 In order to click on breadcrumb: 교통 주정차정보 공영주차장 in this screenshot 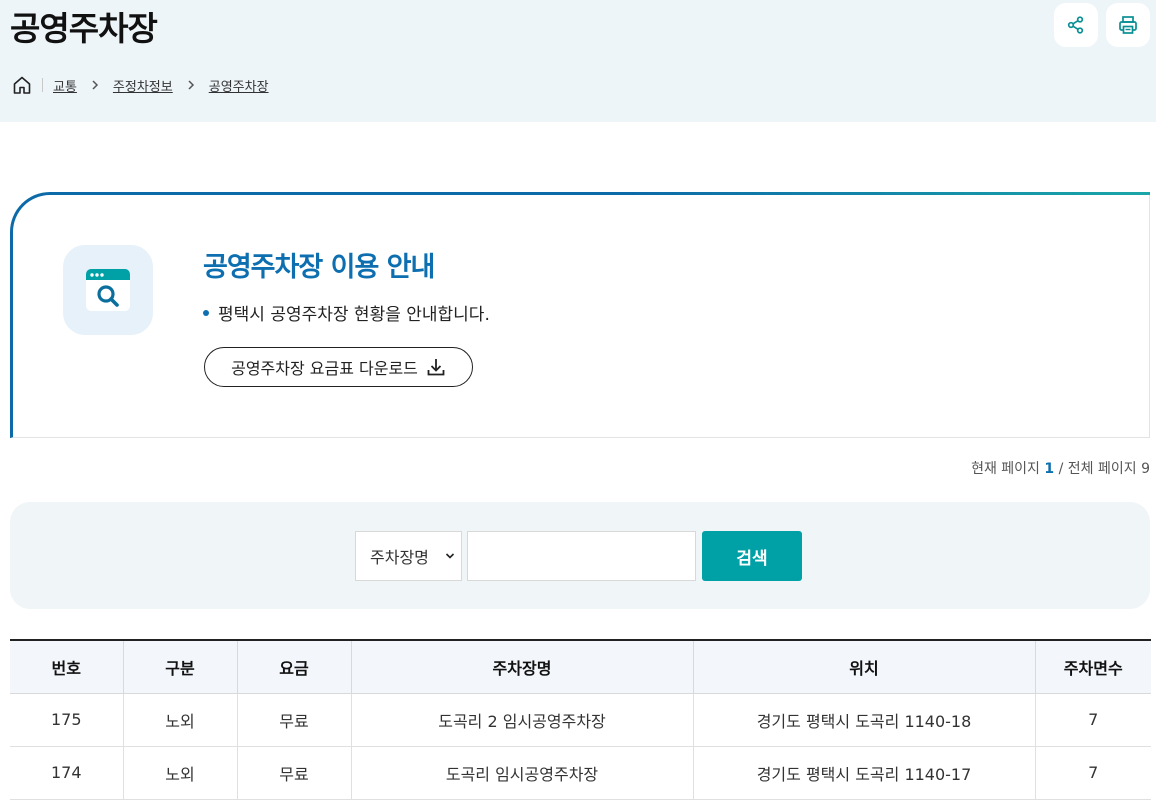, I will do `click(140, 85)`.